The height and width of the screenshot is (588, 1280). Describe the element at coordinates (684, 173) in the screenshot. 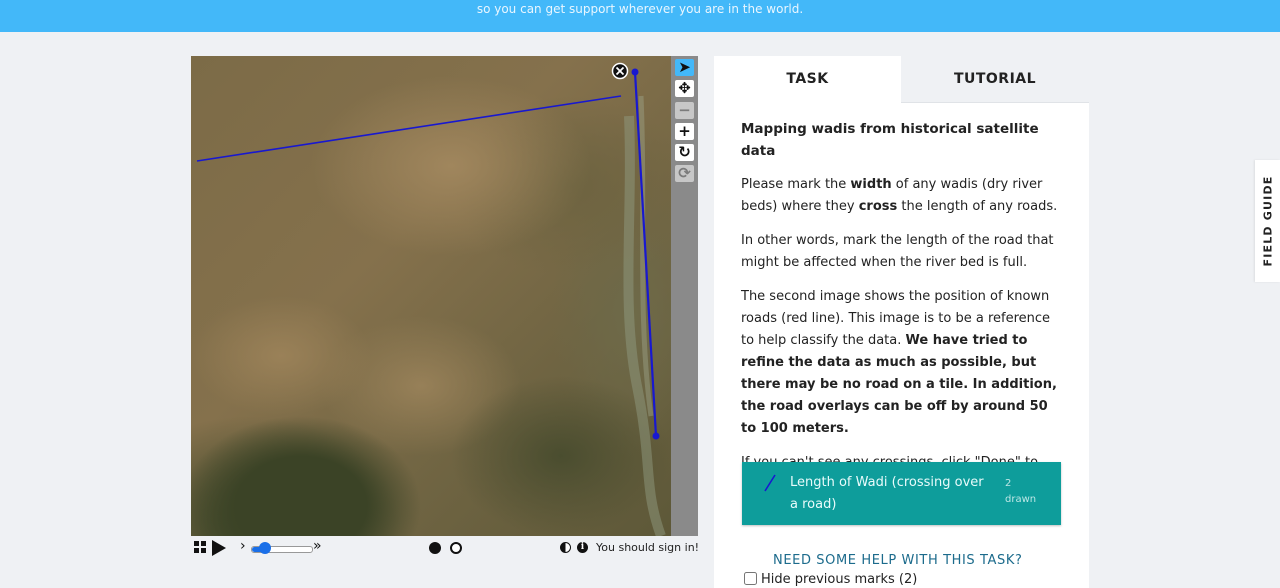

I see `reset-icon: ⟳` at that location.